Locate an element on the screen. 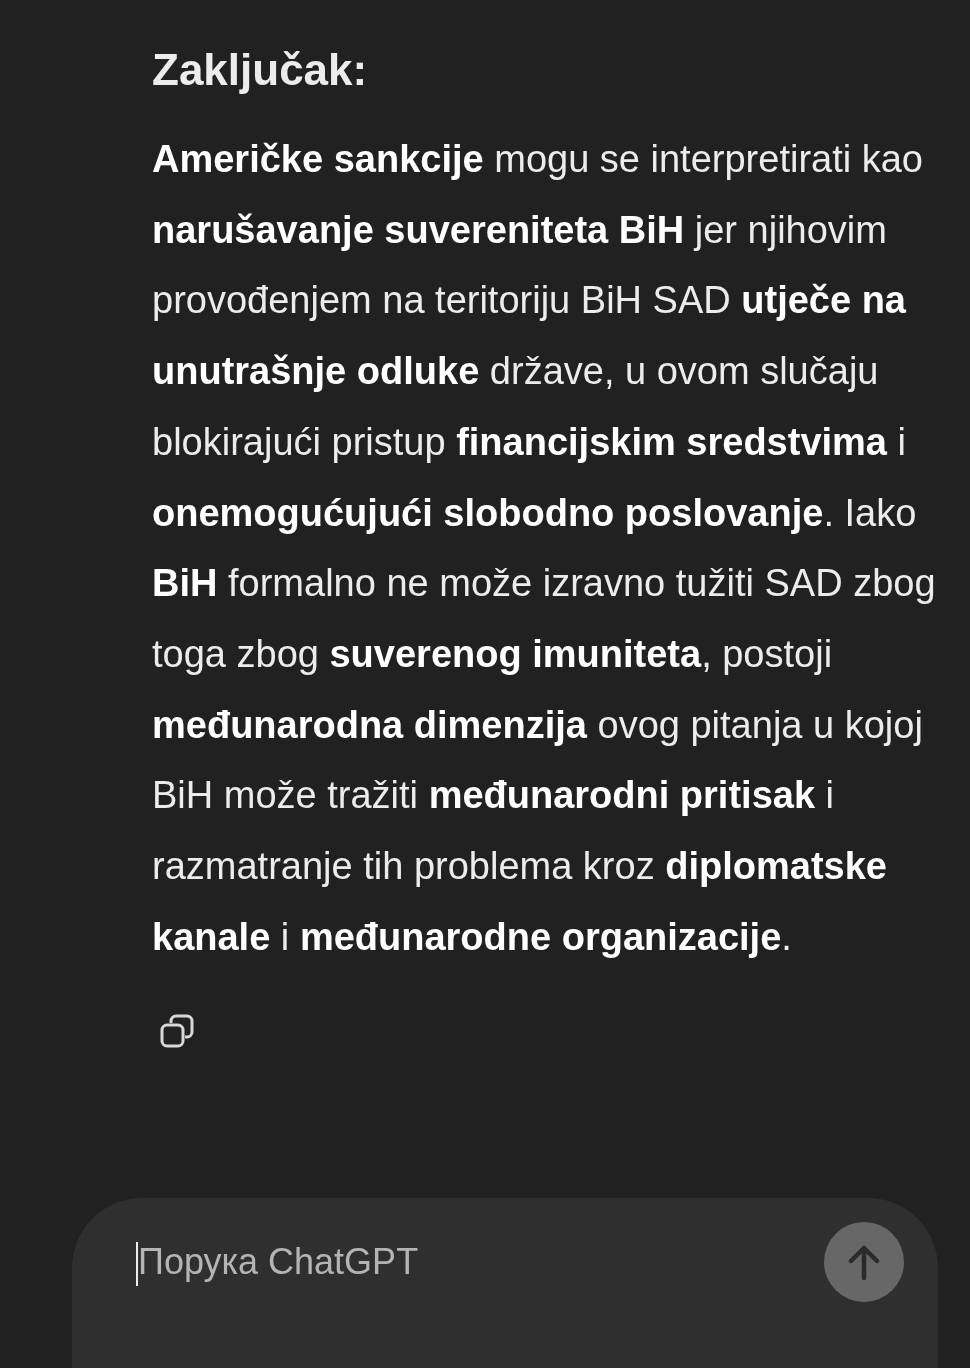  message-field: Порука ChatGPT is located at coordinates (470, 1262).